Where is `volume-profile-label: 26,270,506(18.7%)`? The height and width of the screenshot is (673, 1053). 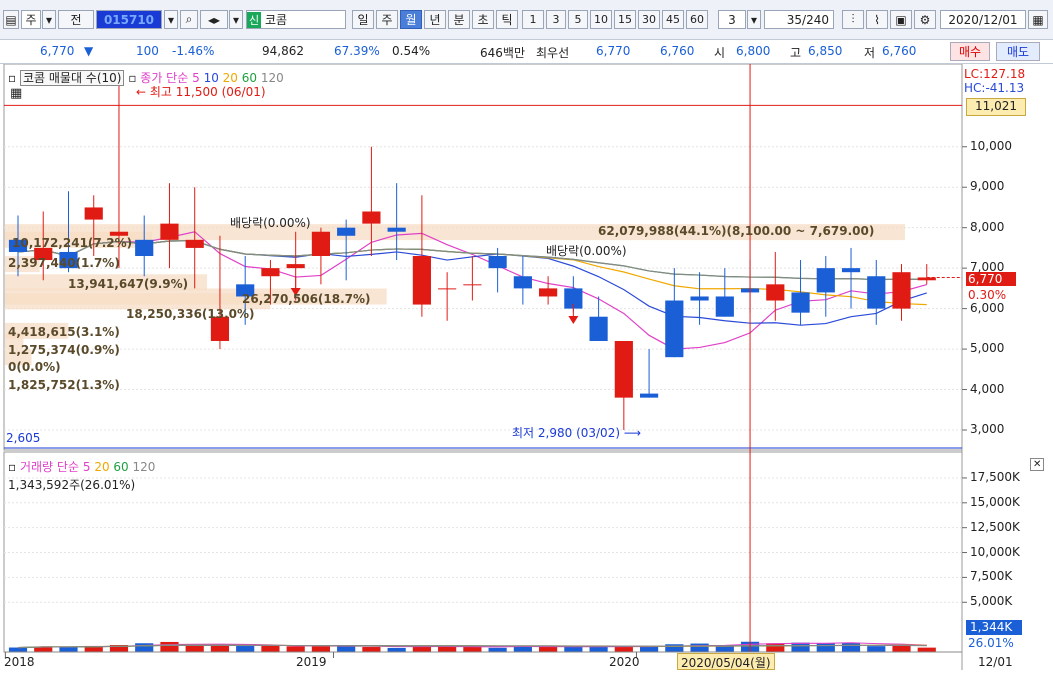 volume-profile-label: 26,270,506(18.7%) is located at coordinates (306, 299).